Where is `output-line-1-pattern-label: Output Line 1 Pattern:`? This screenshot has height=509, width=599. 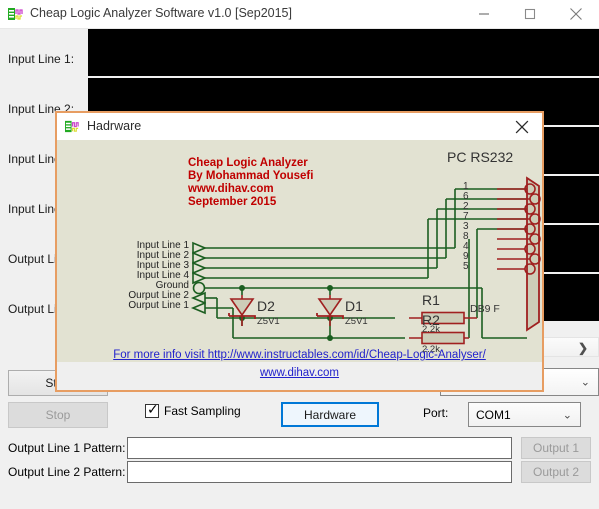 output-line-1-pattern-label: Output Line 1 Pattern: is located at coordinates (67, 448).